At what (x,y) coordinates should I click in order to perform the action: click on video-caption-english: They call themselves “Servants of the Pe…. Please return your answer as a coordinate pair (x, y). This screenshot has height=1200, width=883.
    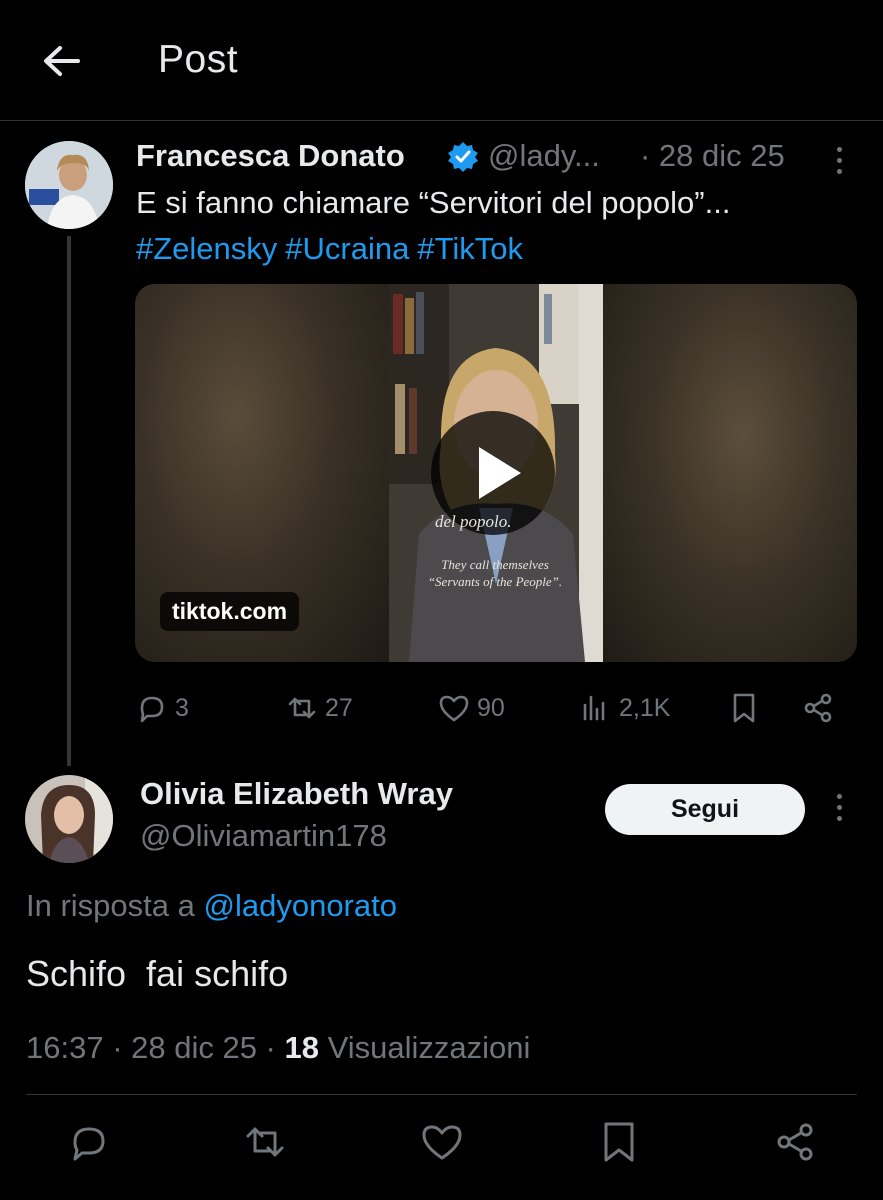
    Looking at the image, I should click on (495, 573).